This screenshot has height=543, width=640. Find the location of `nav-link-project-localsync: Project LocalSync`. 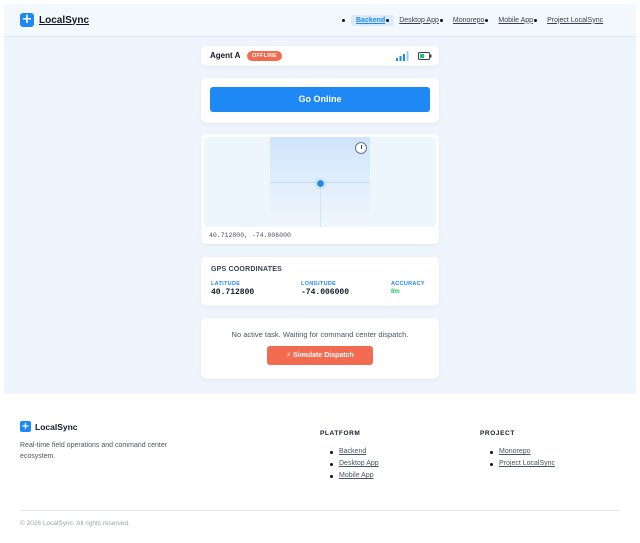

nav-link-project-localsync: Project LocalSync is located at coordinates (575, 20).